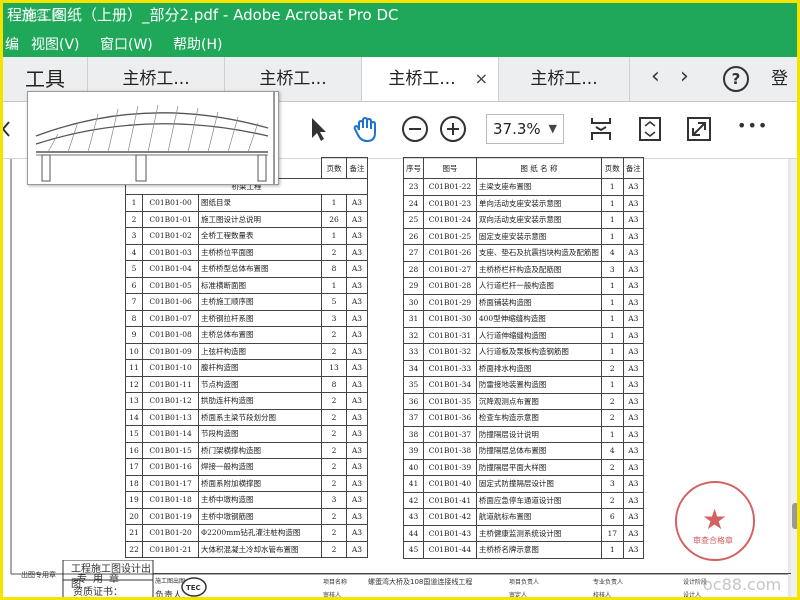  What do you see at coordinates (260, 483) in the screenshot?
I see `drawing-name: 桥面系附加横撑图` at bounding box center [260, 483].